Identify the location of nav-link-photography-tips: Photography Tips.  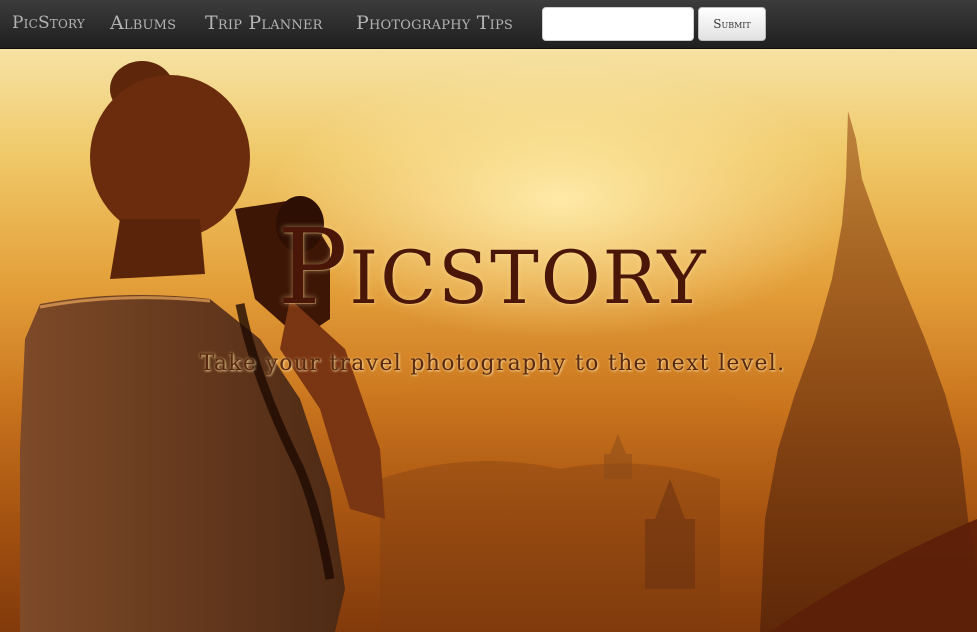
(434, 23).